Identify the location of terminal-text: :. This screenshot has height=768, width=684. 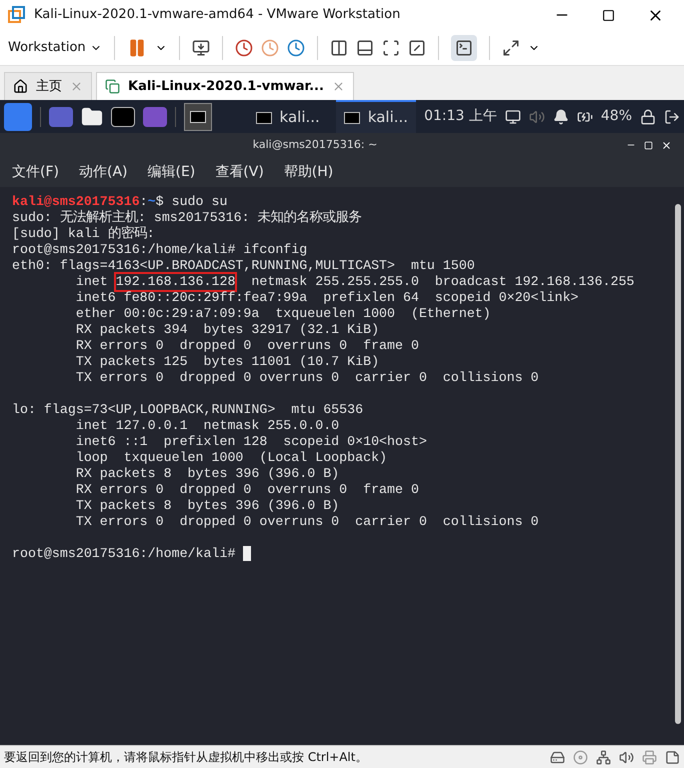
(144, 202).